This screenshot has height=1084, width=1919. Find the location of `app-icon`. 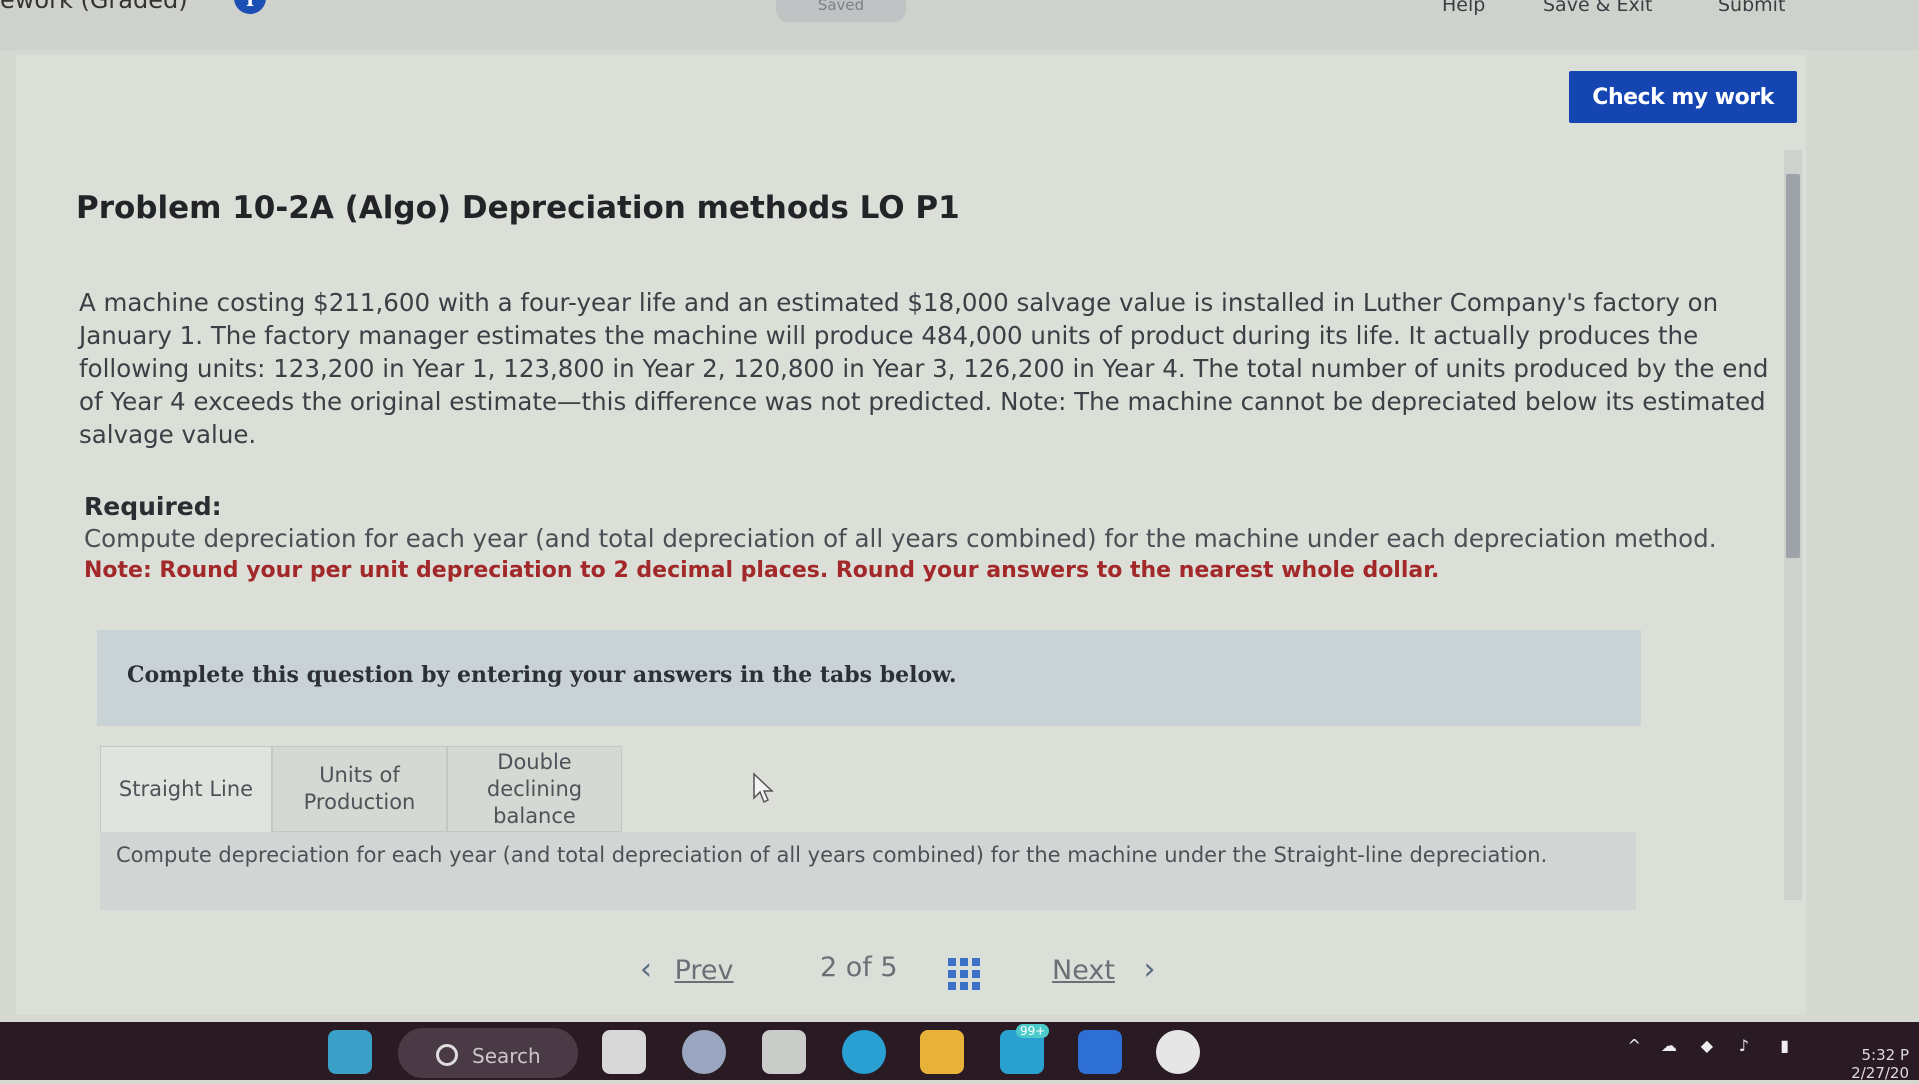

app-icon is located at coordinates (704, 1052).